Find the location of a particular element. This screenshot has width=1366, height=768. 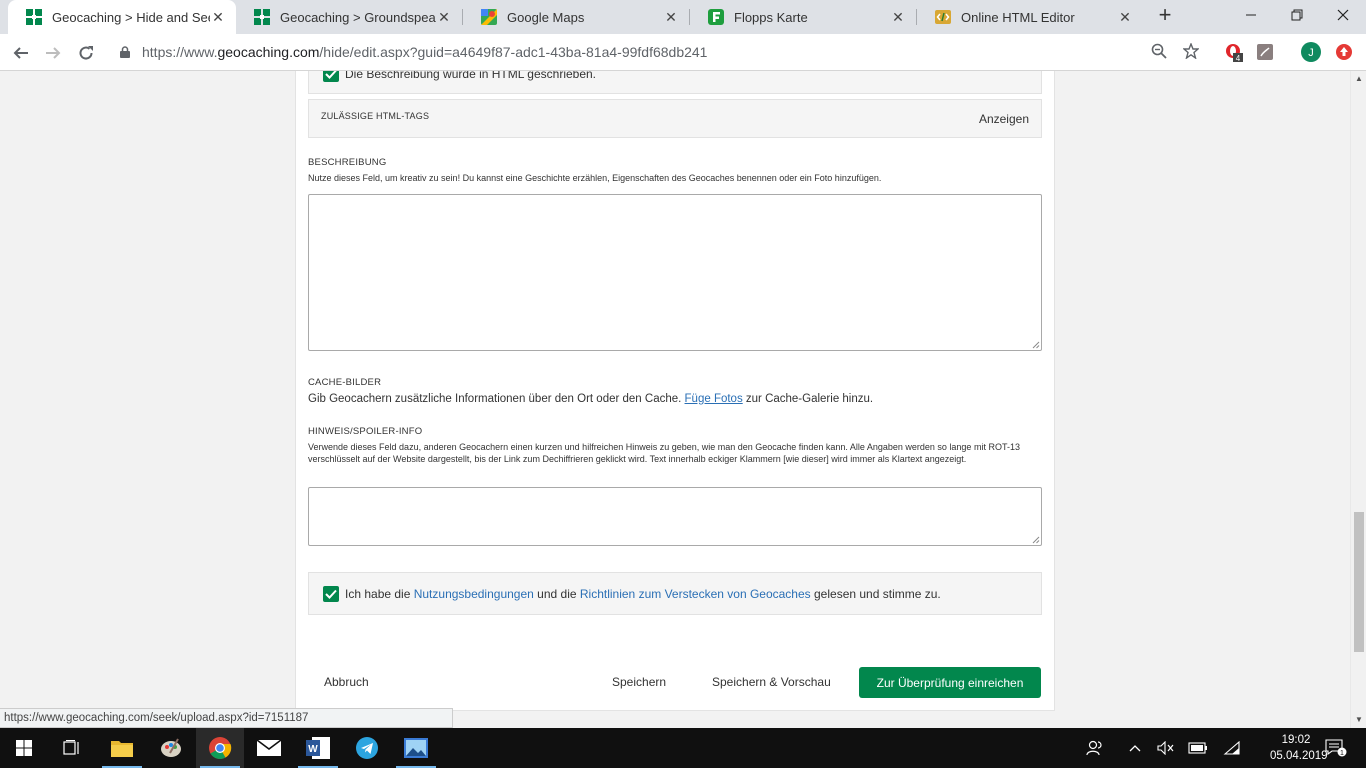

folder-icon is located at coordinates (122, 749).